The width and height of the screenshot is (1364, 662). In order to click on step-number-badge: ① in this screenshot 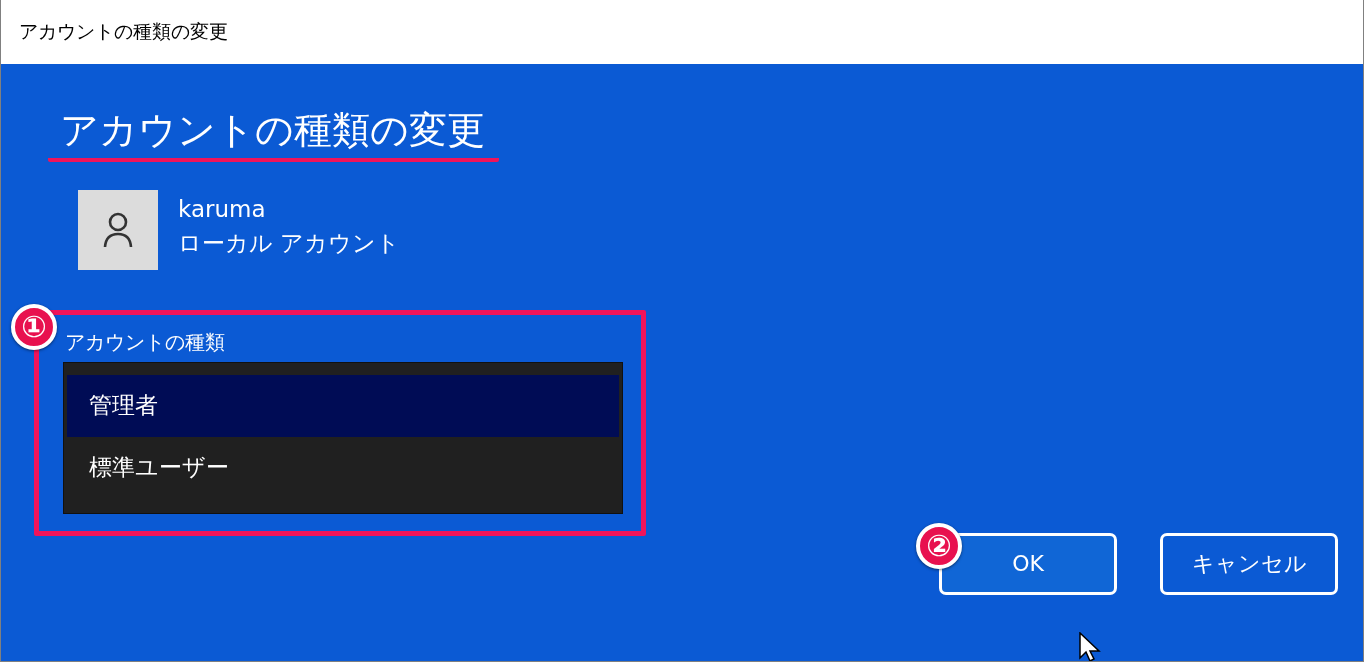, I will do `click(34, 327)`.